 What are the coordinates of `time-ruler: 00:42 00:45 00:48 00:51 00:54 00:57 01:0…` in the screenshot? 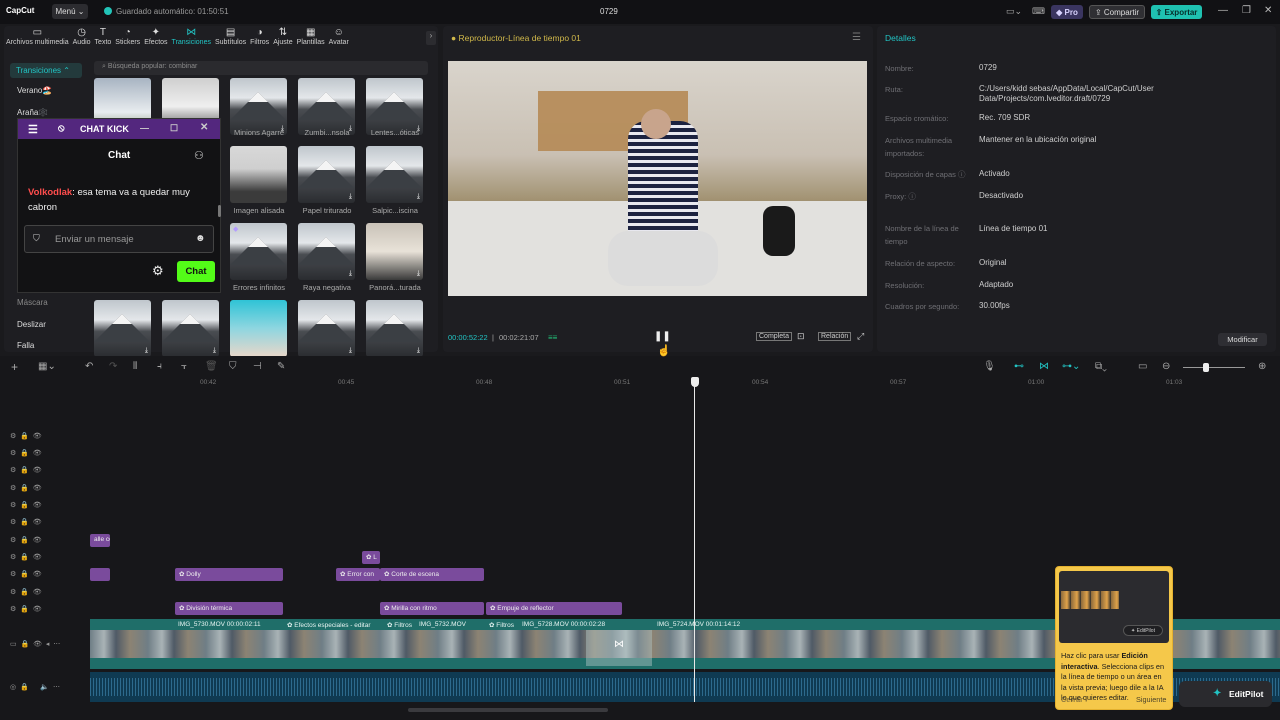 It's located at (685, 385).